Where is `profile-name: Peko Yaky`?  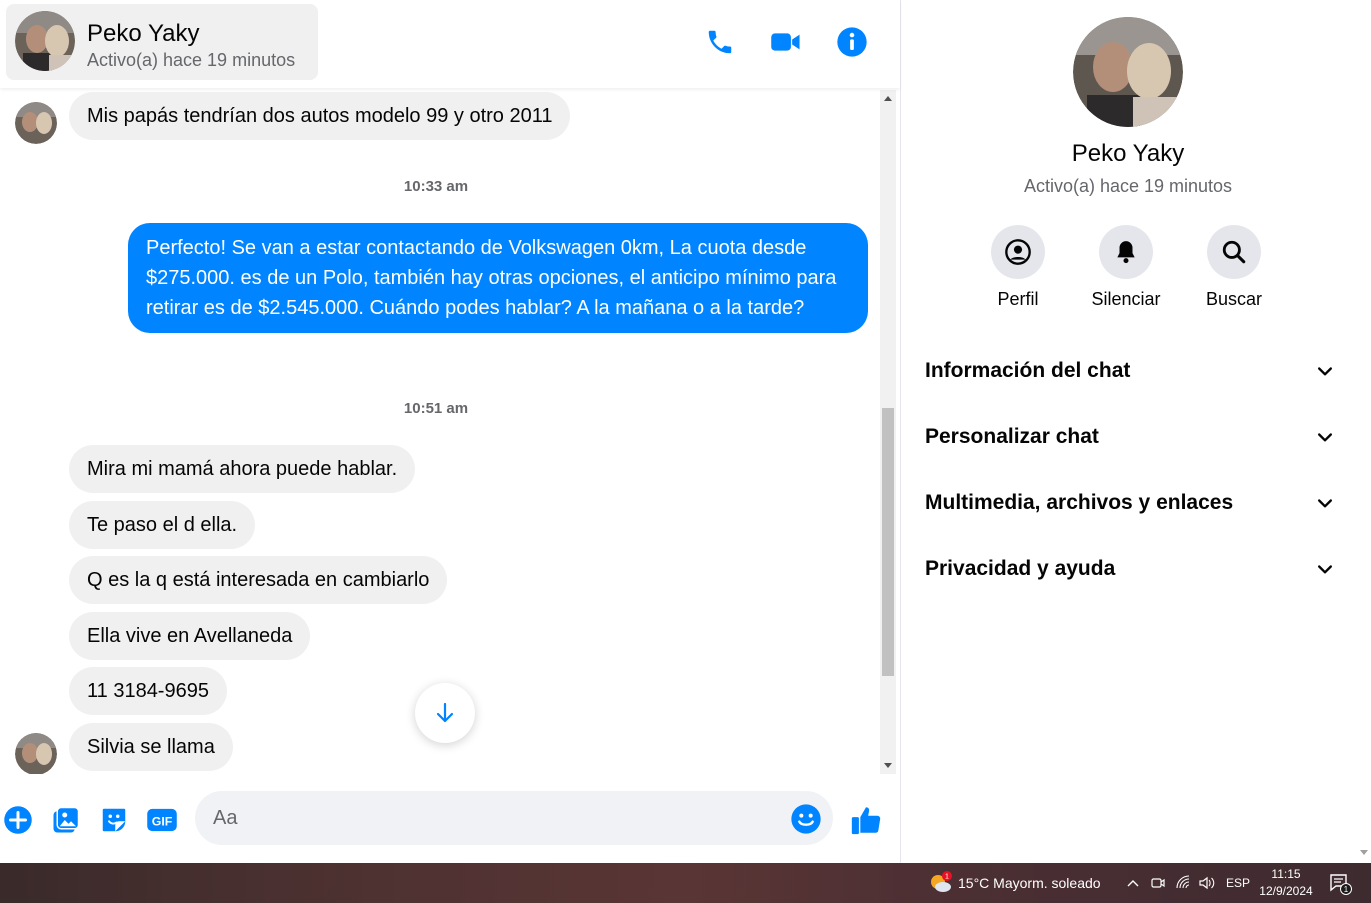 profile-name: Peko Yaky is located at coordinates (1128, 153).